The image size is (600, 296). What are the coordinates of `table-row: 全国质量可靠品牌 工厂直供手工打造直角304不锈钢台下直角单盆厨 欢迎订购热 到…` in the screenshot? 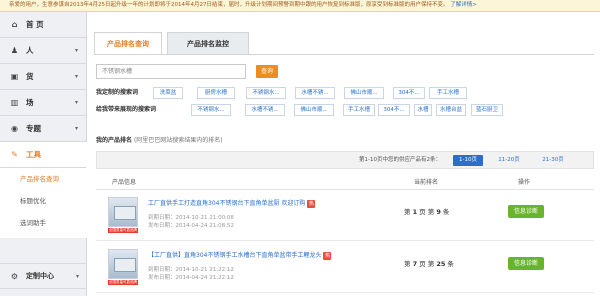 It's located at (345, 216).